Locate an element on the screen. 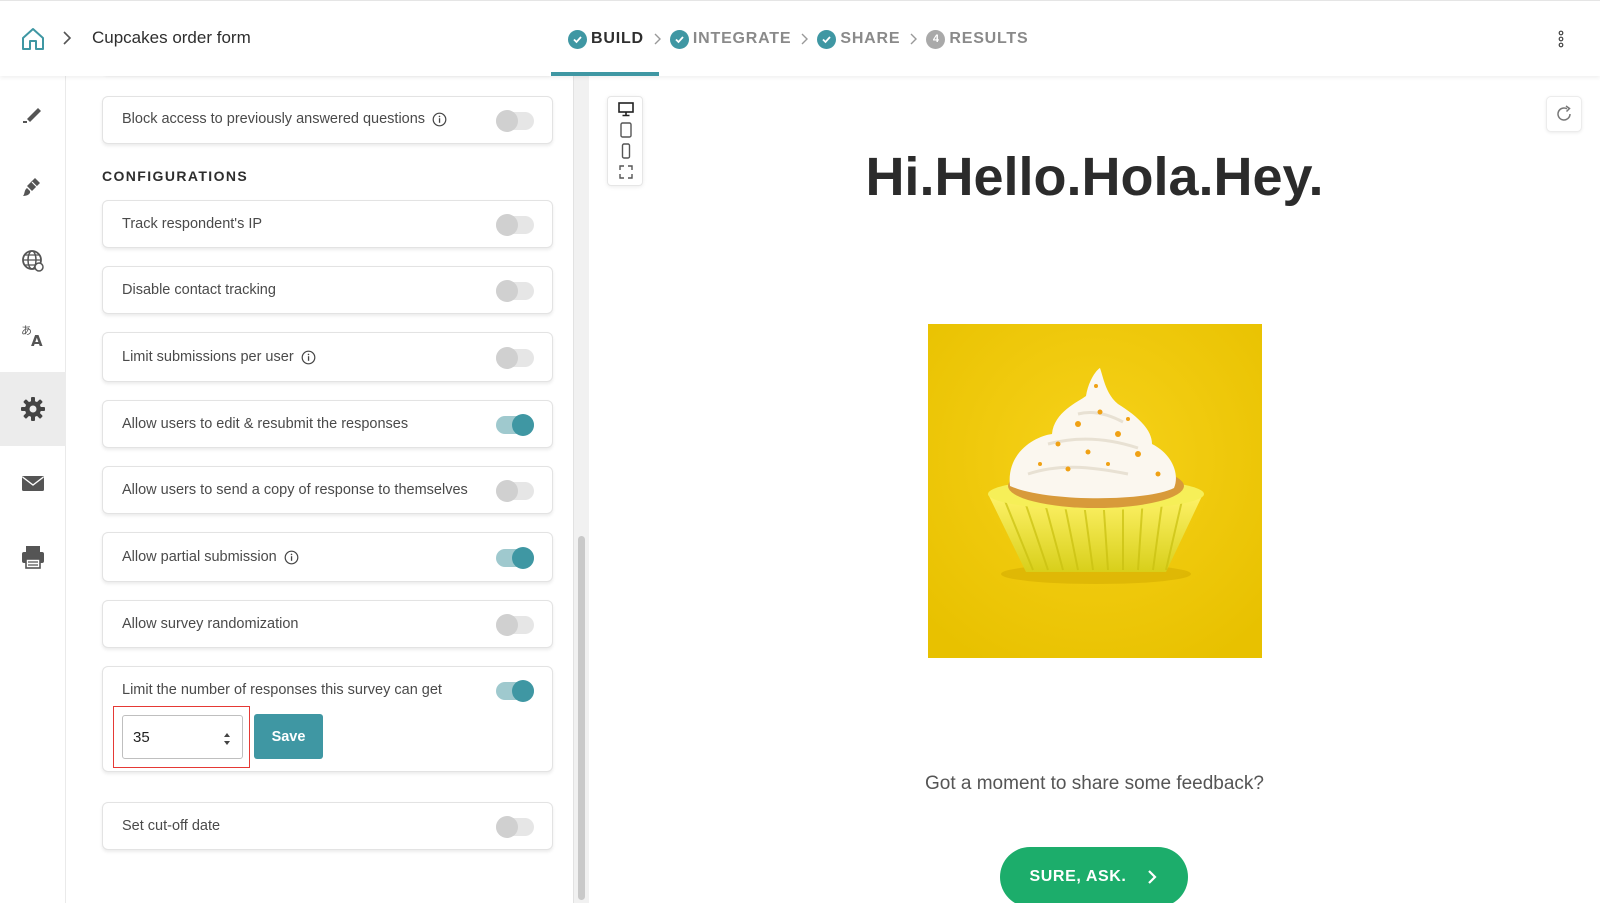 This screenshot has height=903, width=1600. setting-label: Set cut-off date is located at coordinates (171, 826).